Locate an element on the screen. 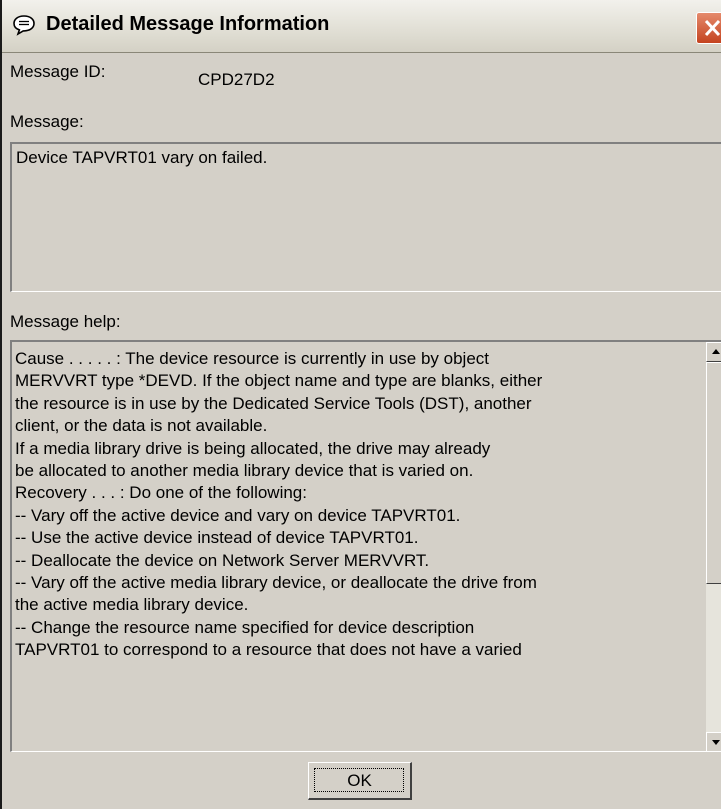 This screenshot has width=721, height=809. message-help-label: Message help: is located at coordinates (65, 321).